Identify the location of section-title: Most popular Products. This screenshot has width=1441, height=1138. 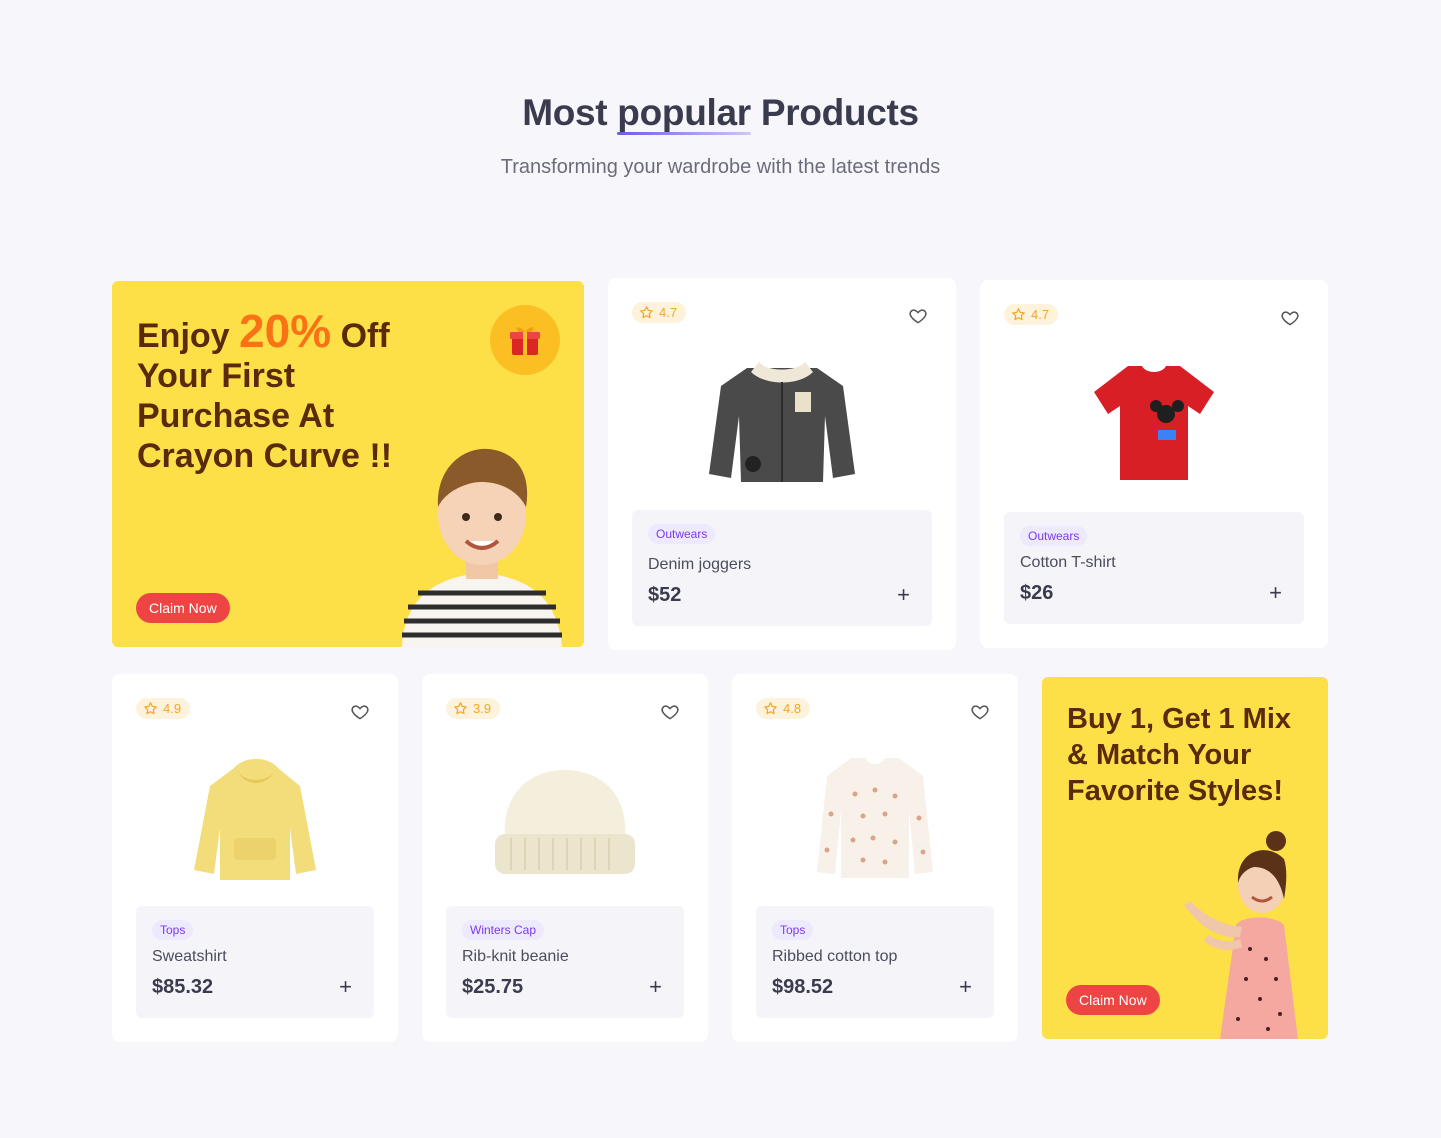
(720, 113).